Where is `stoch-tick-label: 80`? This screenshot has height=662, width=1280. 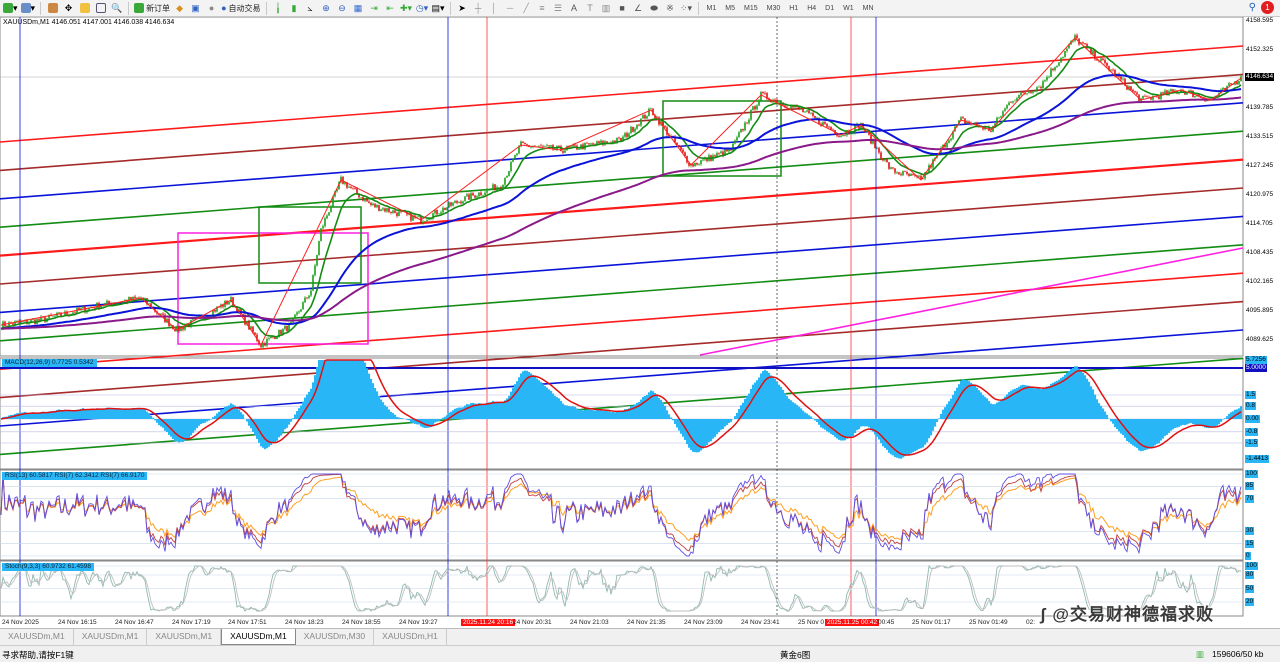
stoch-tick-label: 80 is located at coordinates (1250, 575).